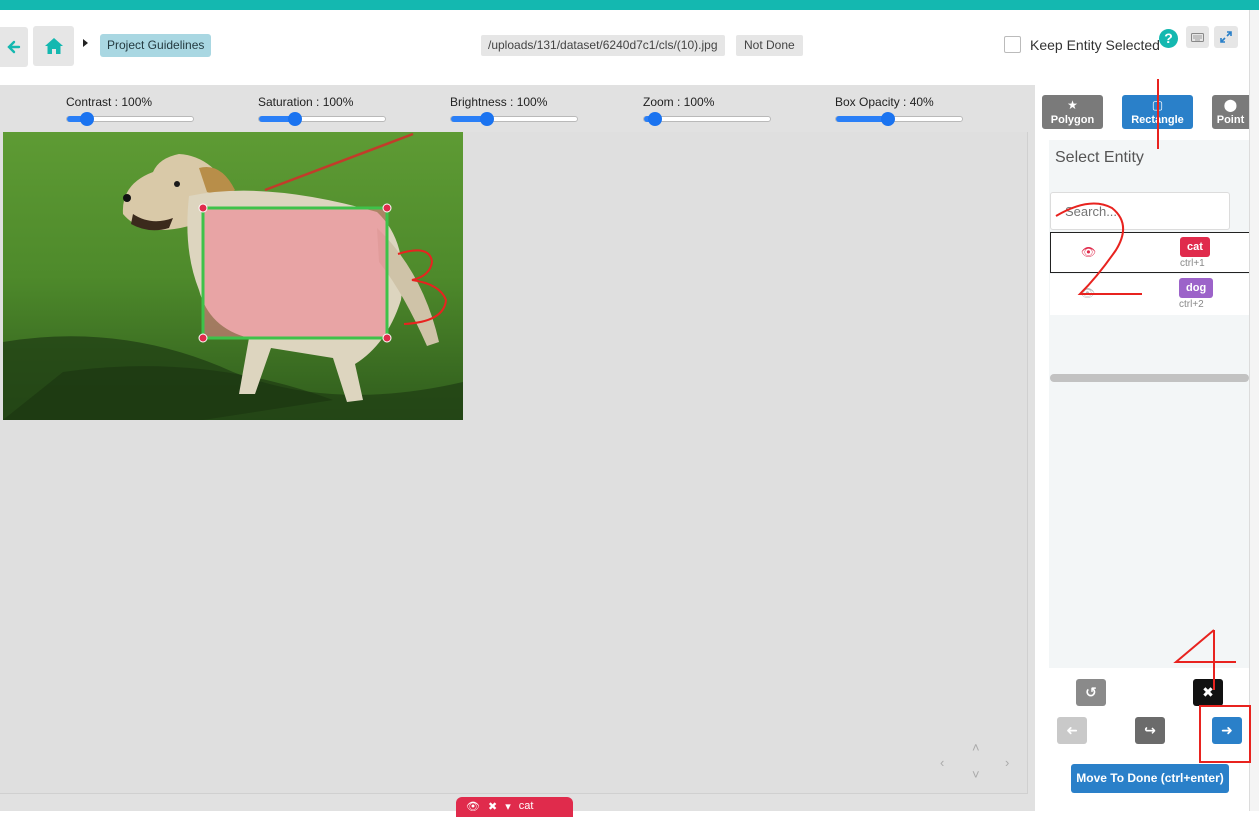 The image size is (1259, 817). I want to click on annotation-entity-label: cat, so click(526, 806).